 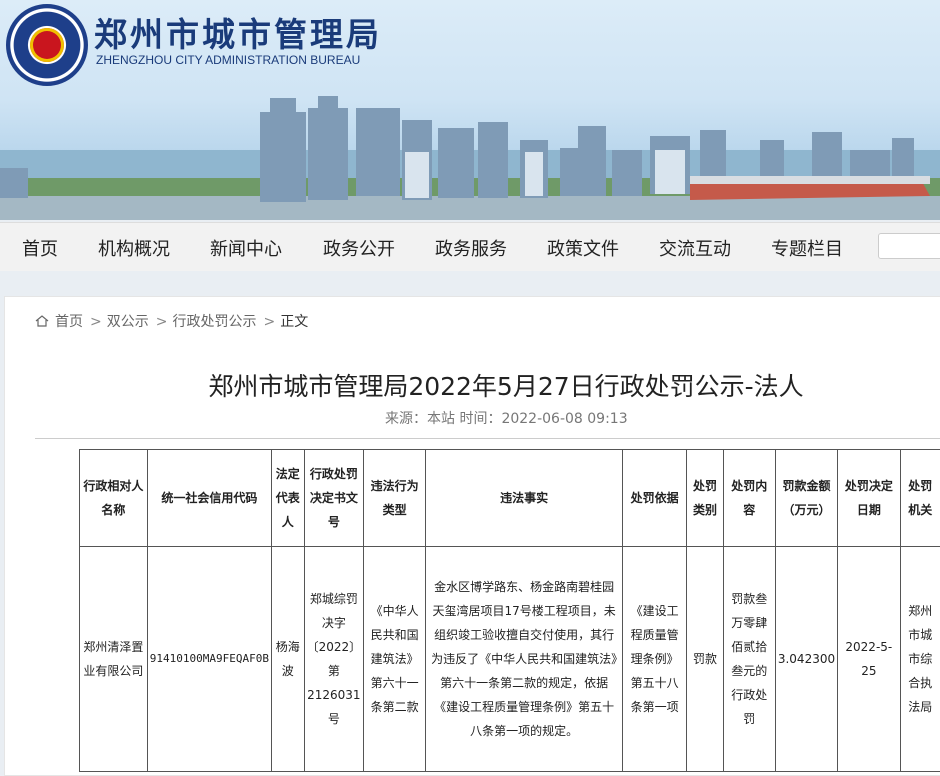 What do you see at coordinates (749, 498) in the screenshot?
I see `col-header-penalty-content: 处罚内容` at bounding box center [749, 498].